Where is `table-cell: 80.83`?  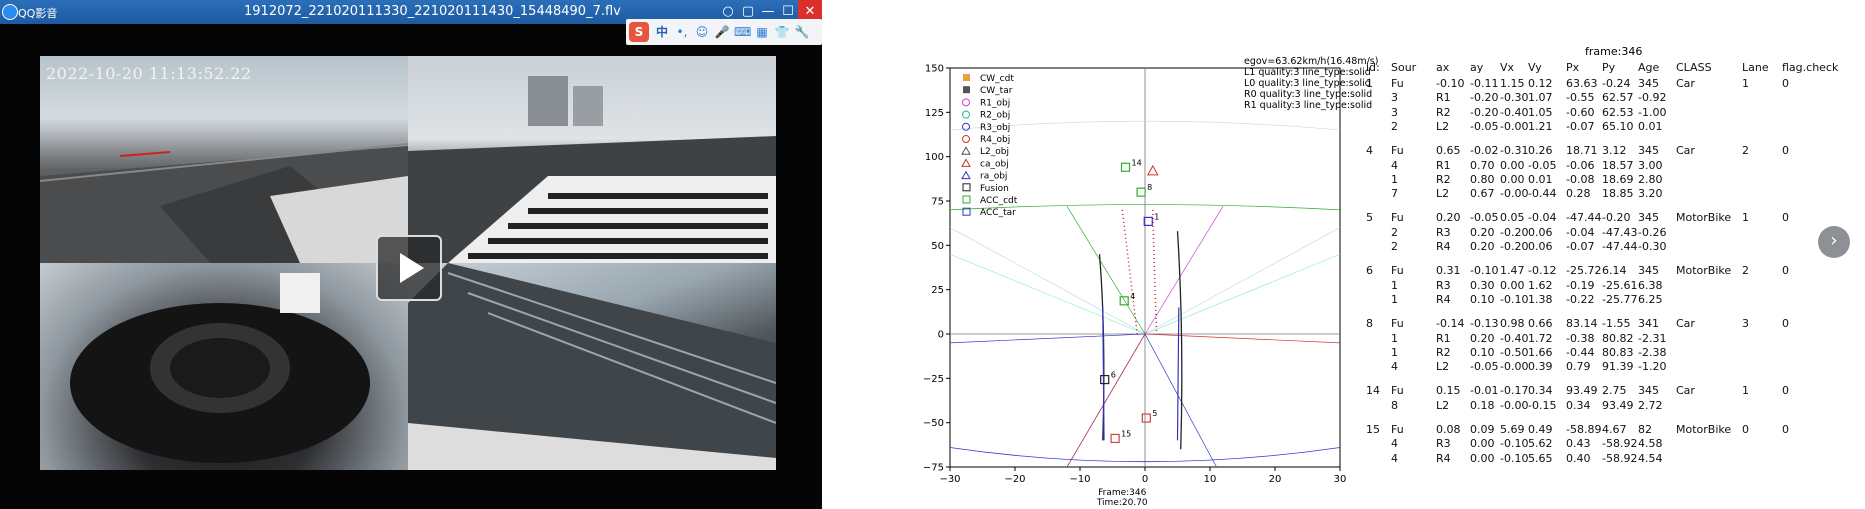
table-cell: 80.83 is located at coordinates (1618, 352).